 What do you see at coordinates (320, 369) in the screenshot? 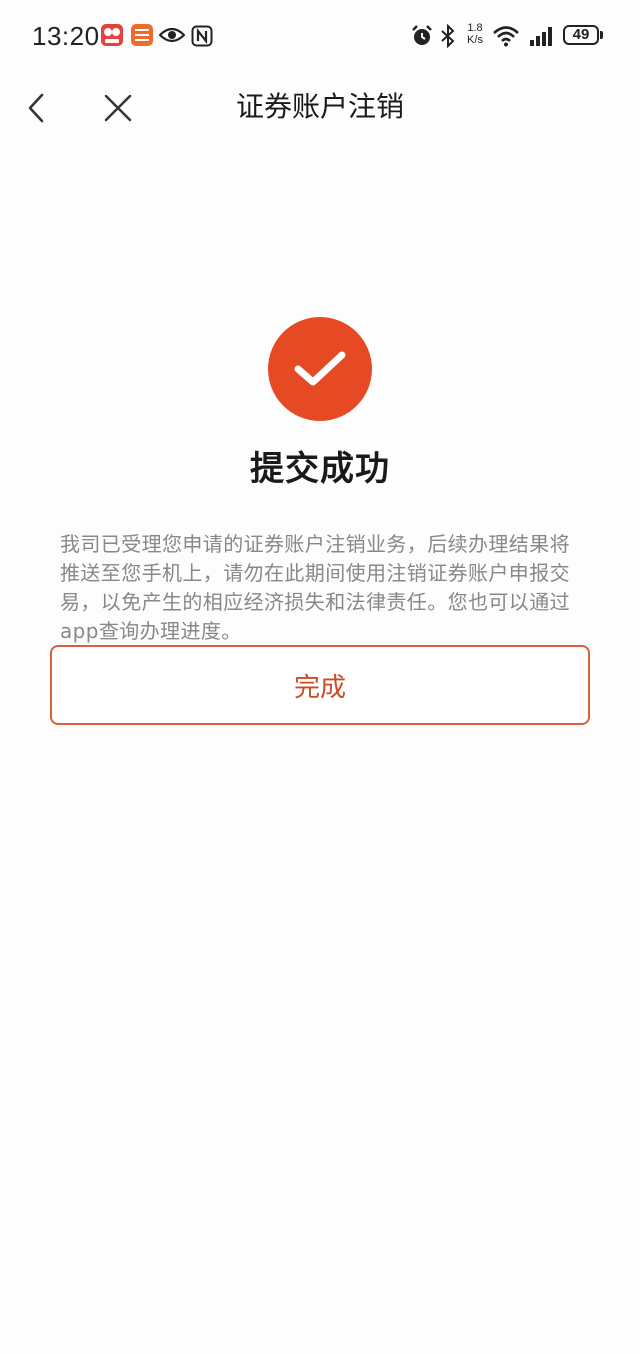
I see `check-circle-icon` at bounding box center [320, 369].